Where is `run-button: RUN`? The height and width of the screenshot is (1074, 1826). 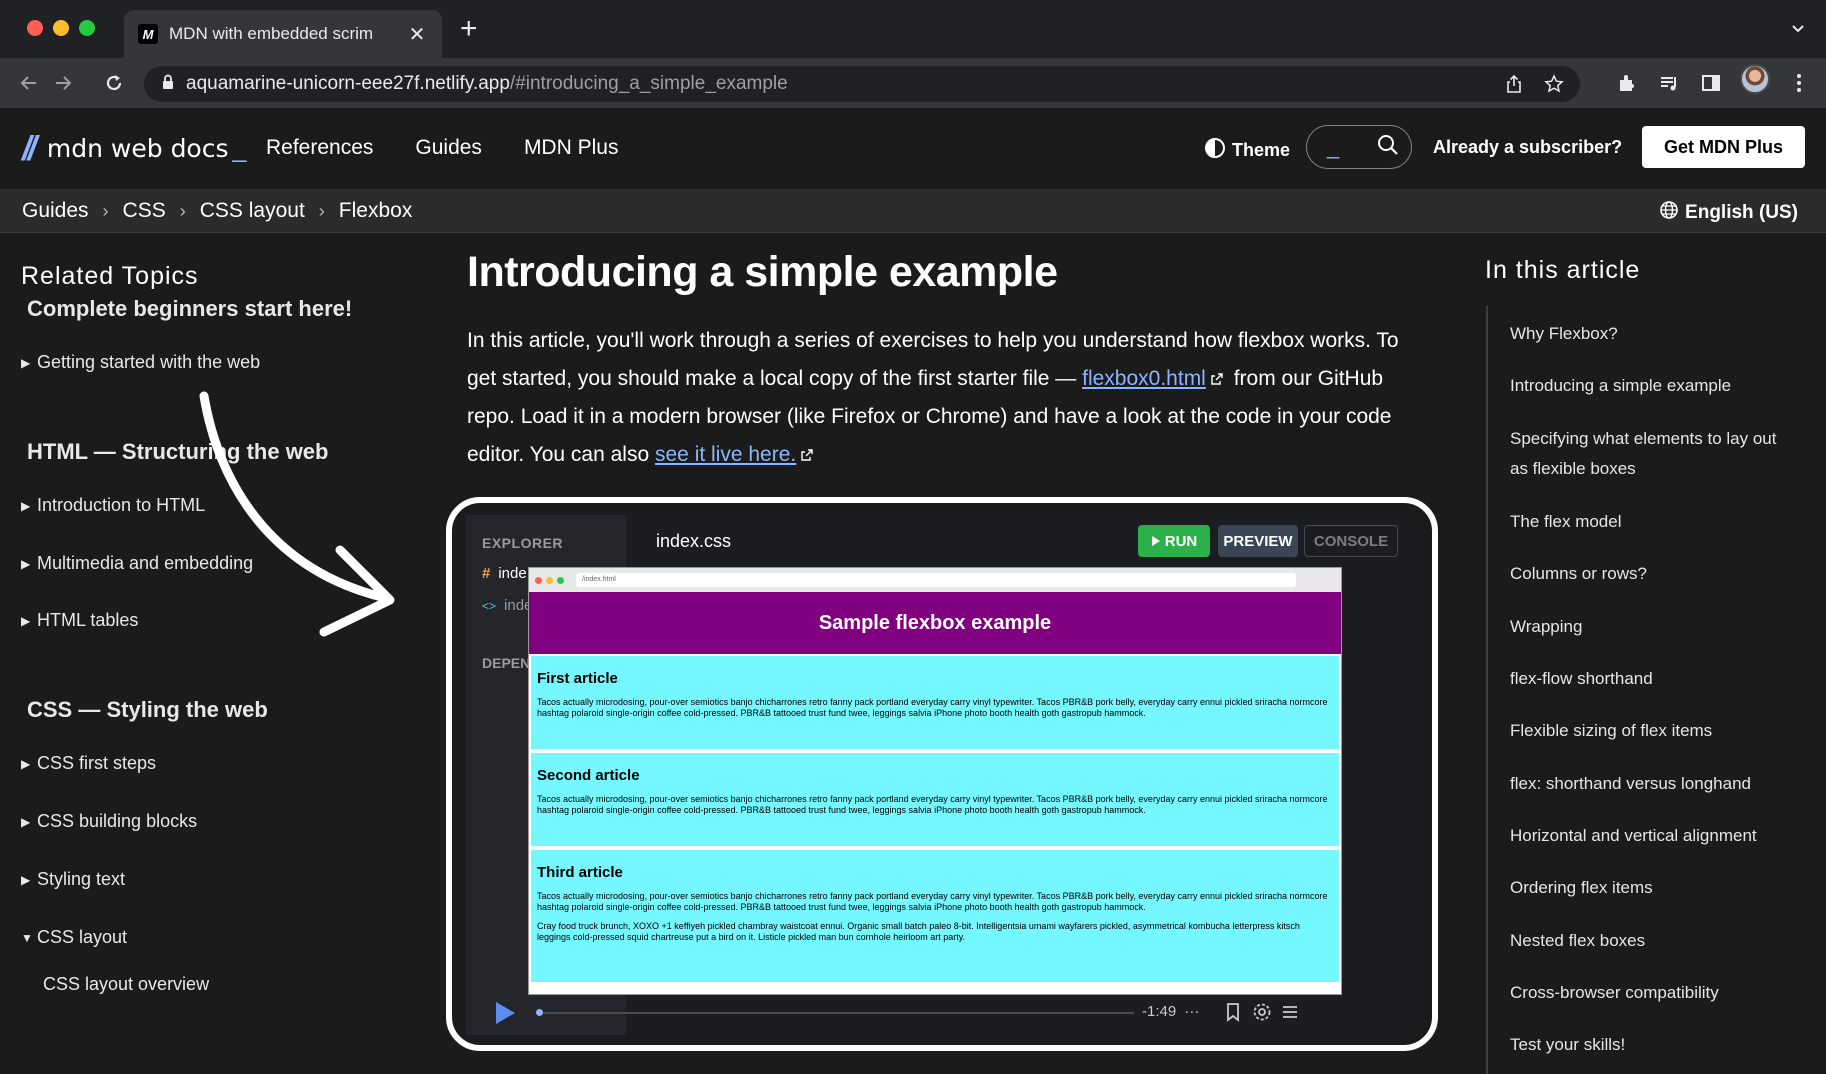
run-button: RUN is located at coordinates (1174, 541).